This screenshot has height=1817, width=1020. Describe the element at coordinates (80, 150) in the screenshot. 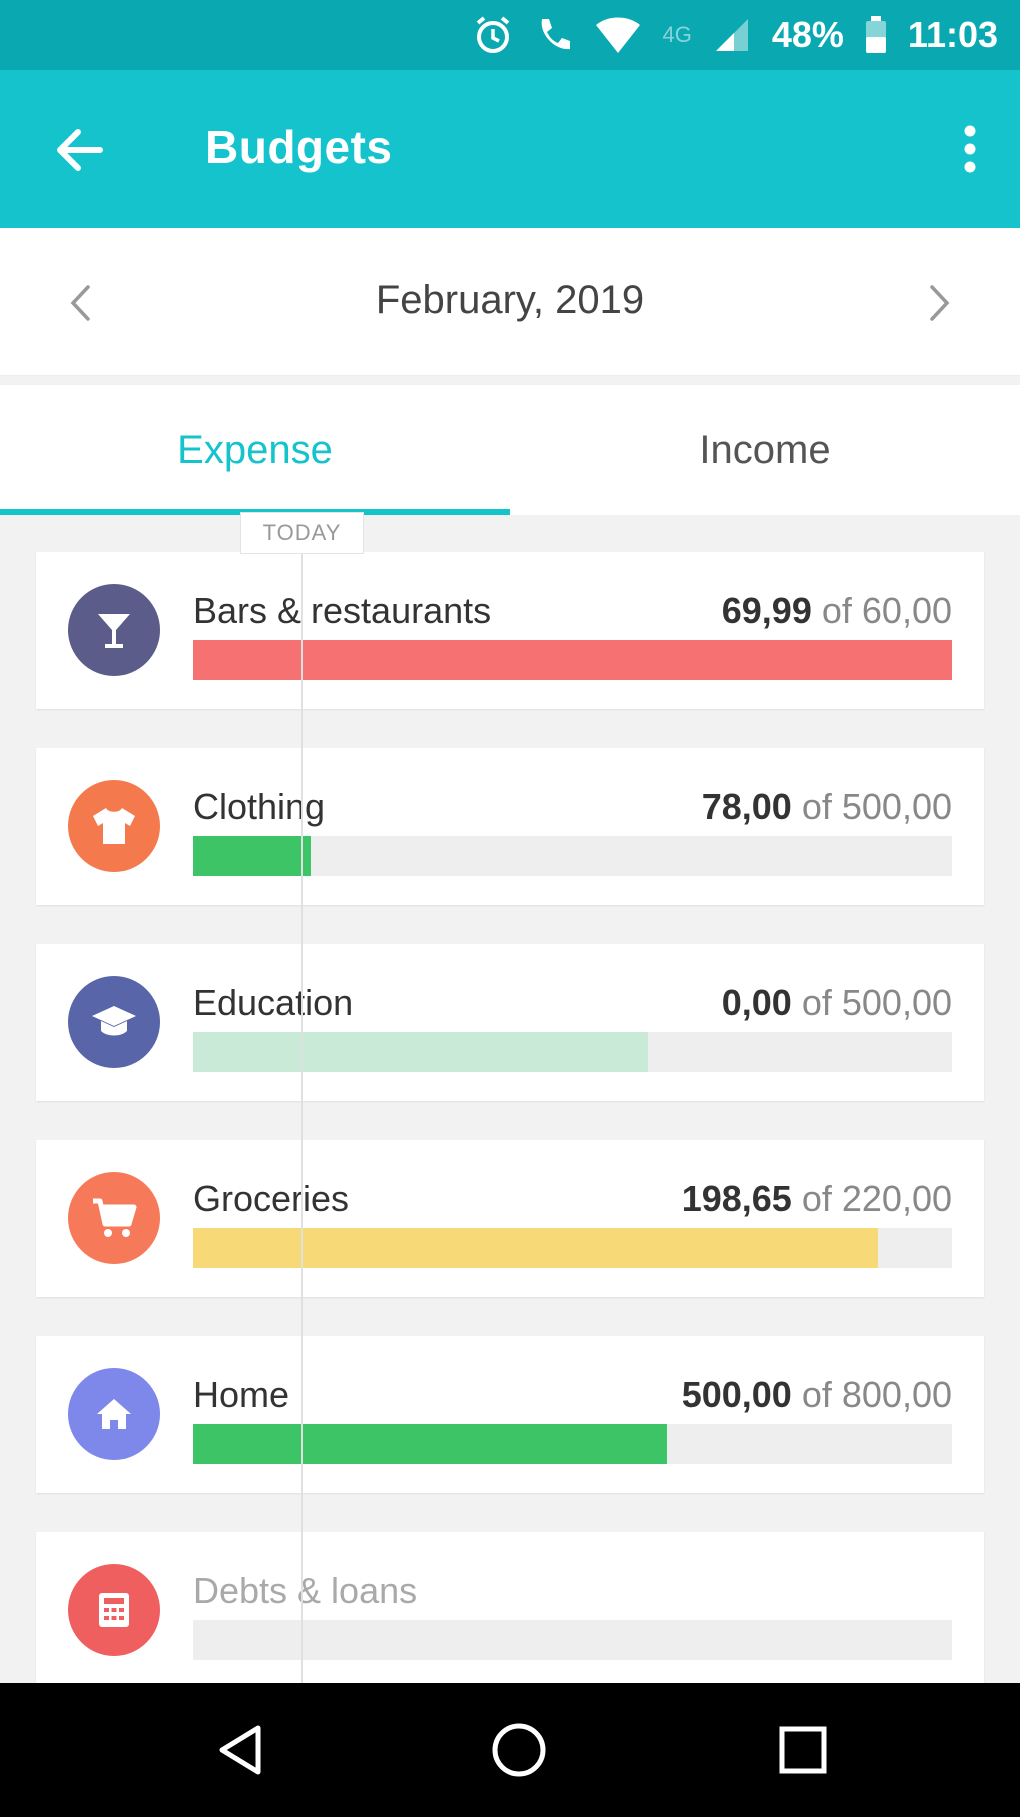

I see `arrow-left-icon` at that location.